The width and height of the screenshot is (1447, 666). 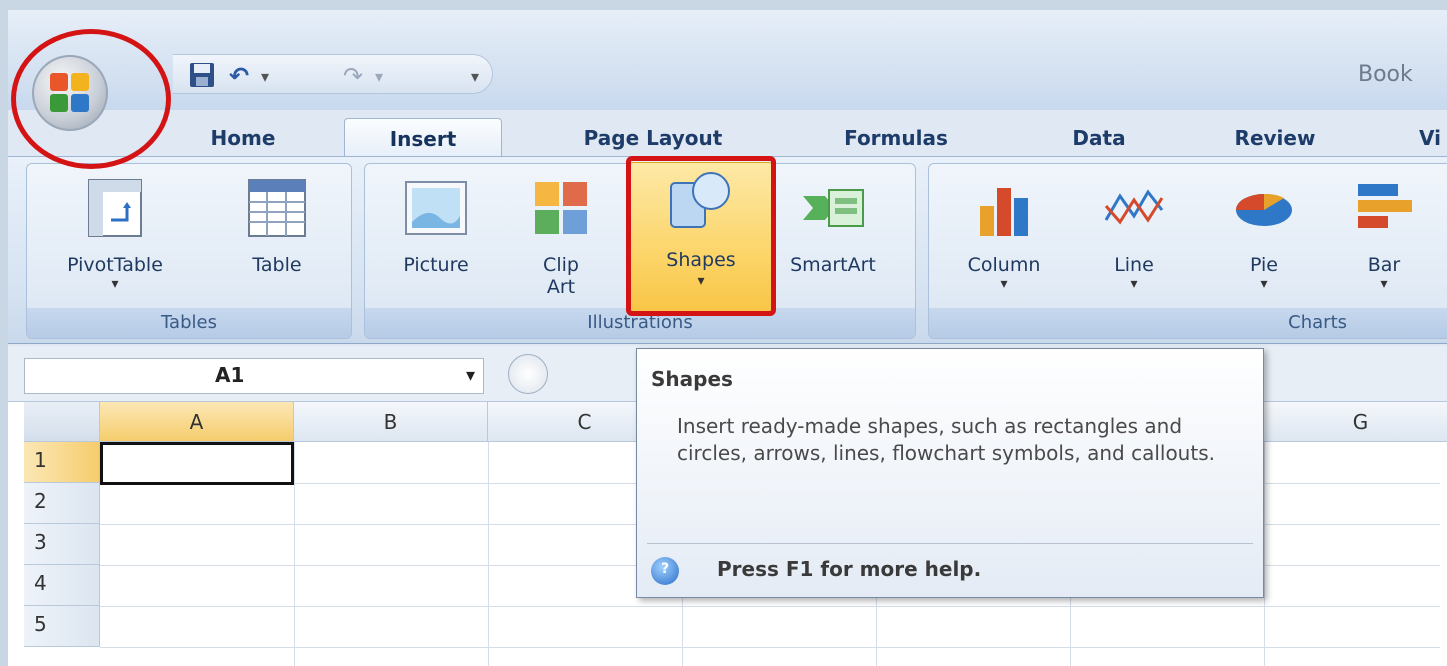 I want to click on table-icon, so click(x=277, y=208).